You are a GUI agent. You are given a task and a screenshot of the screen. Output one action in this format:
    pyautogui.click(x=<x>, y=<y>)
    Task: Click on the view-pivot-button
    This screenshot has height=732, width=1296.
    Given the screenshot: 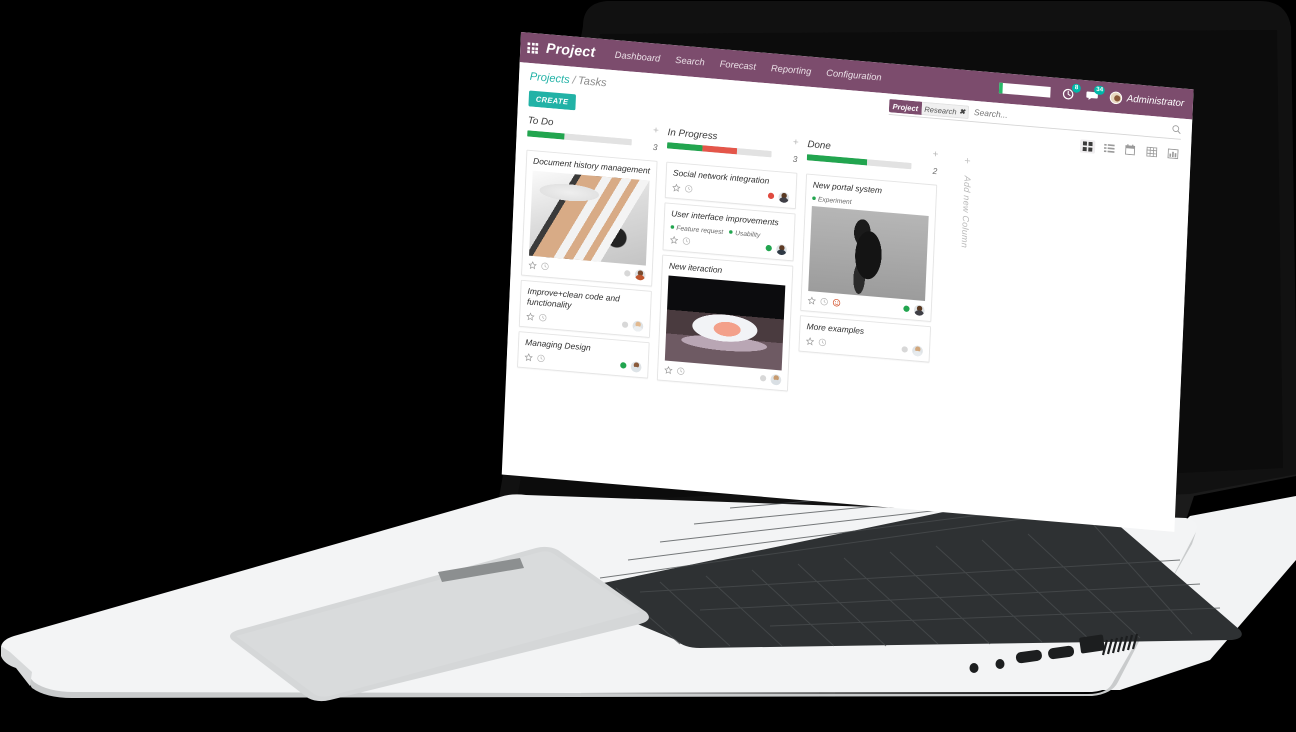 What is the action you would take?
    pyautogui.click(x=1152, y=151)
    